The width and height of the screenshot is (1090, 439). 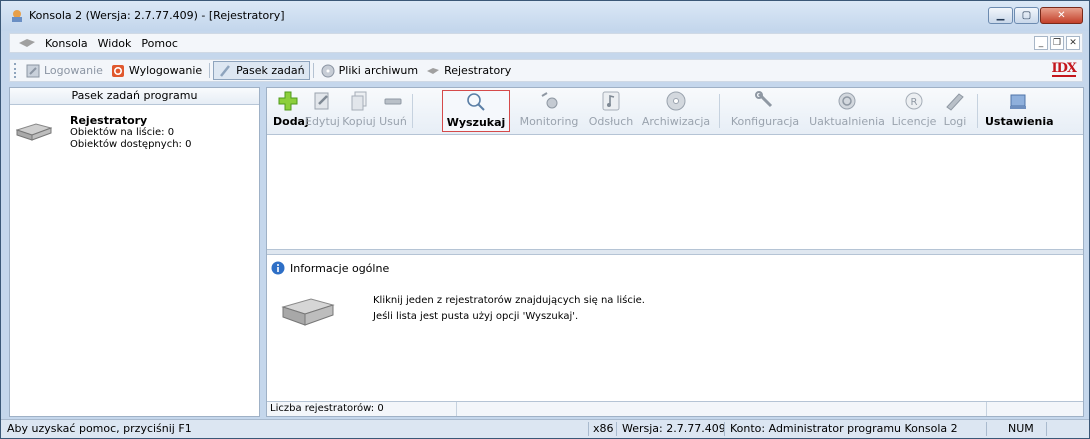 I want to click on rejestratory-label: Rejestratory, so click(x=478, y=70).